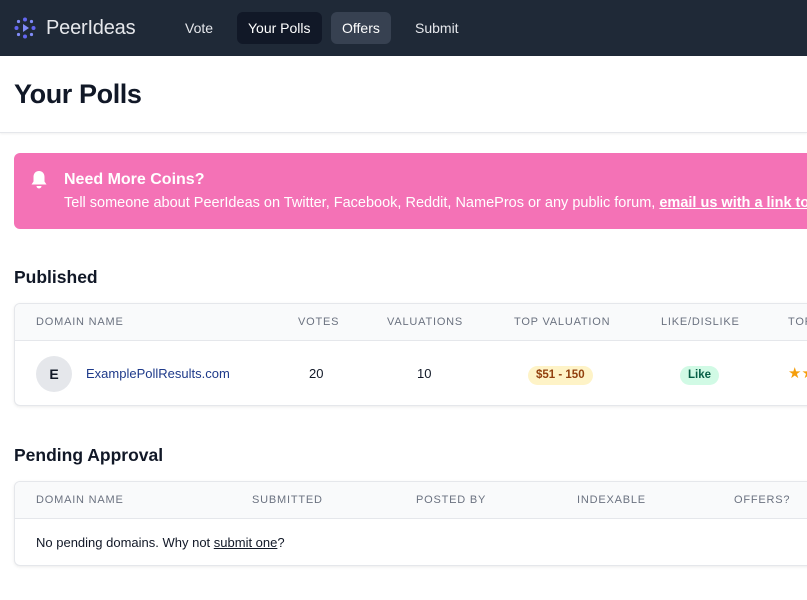 The image size is (807, 600). I want to click on banner-email-link: email us with a link to, so click(733, 203).